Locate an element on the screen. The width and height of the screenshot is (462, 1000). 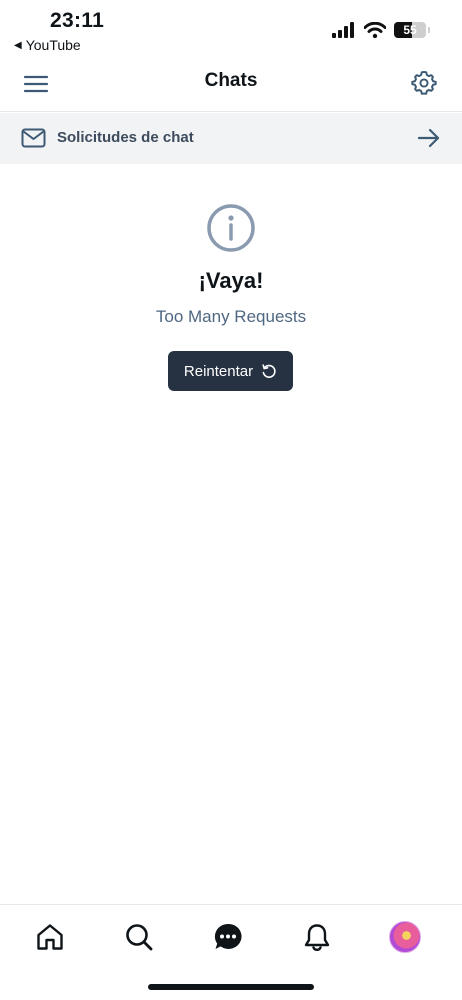
retry-button-label: Reintentar is located at coordinates (218, 371).